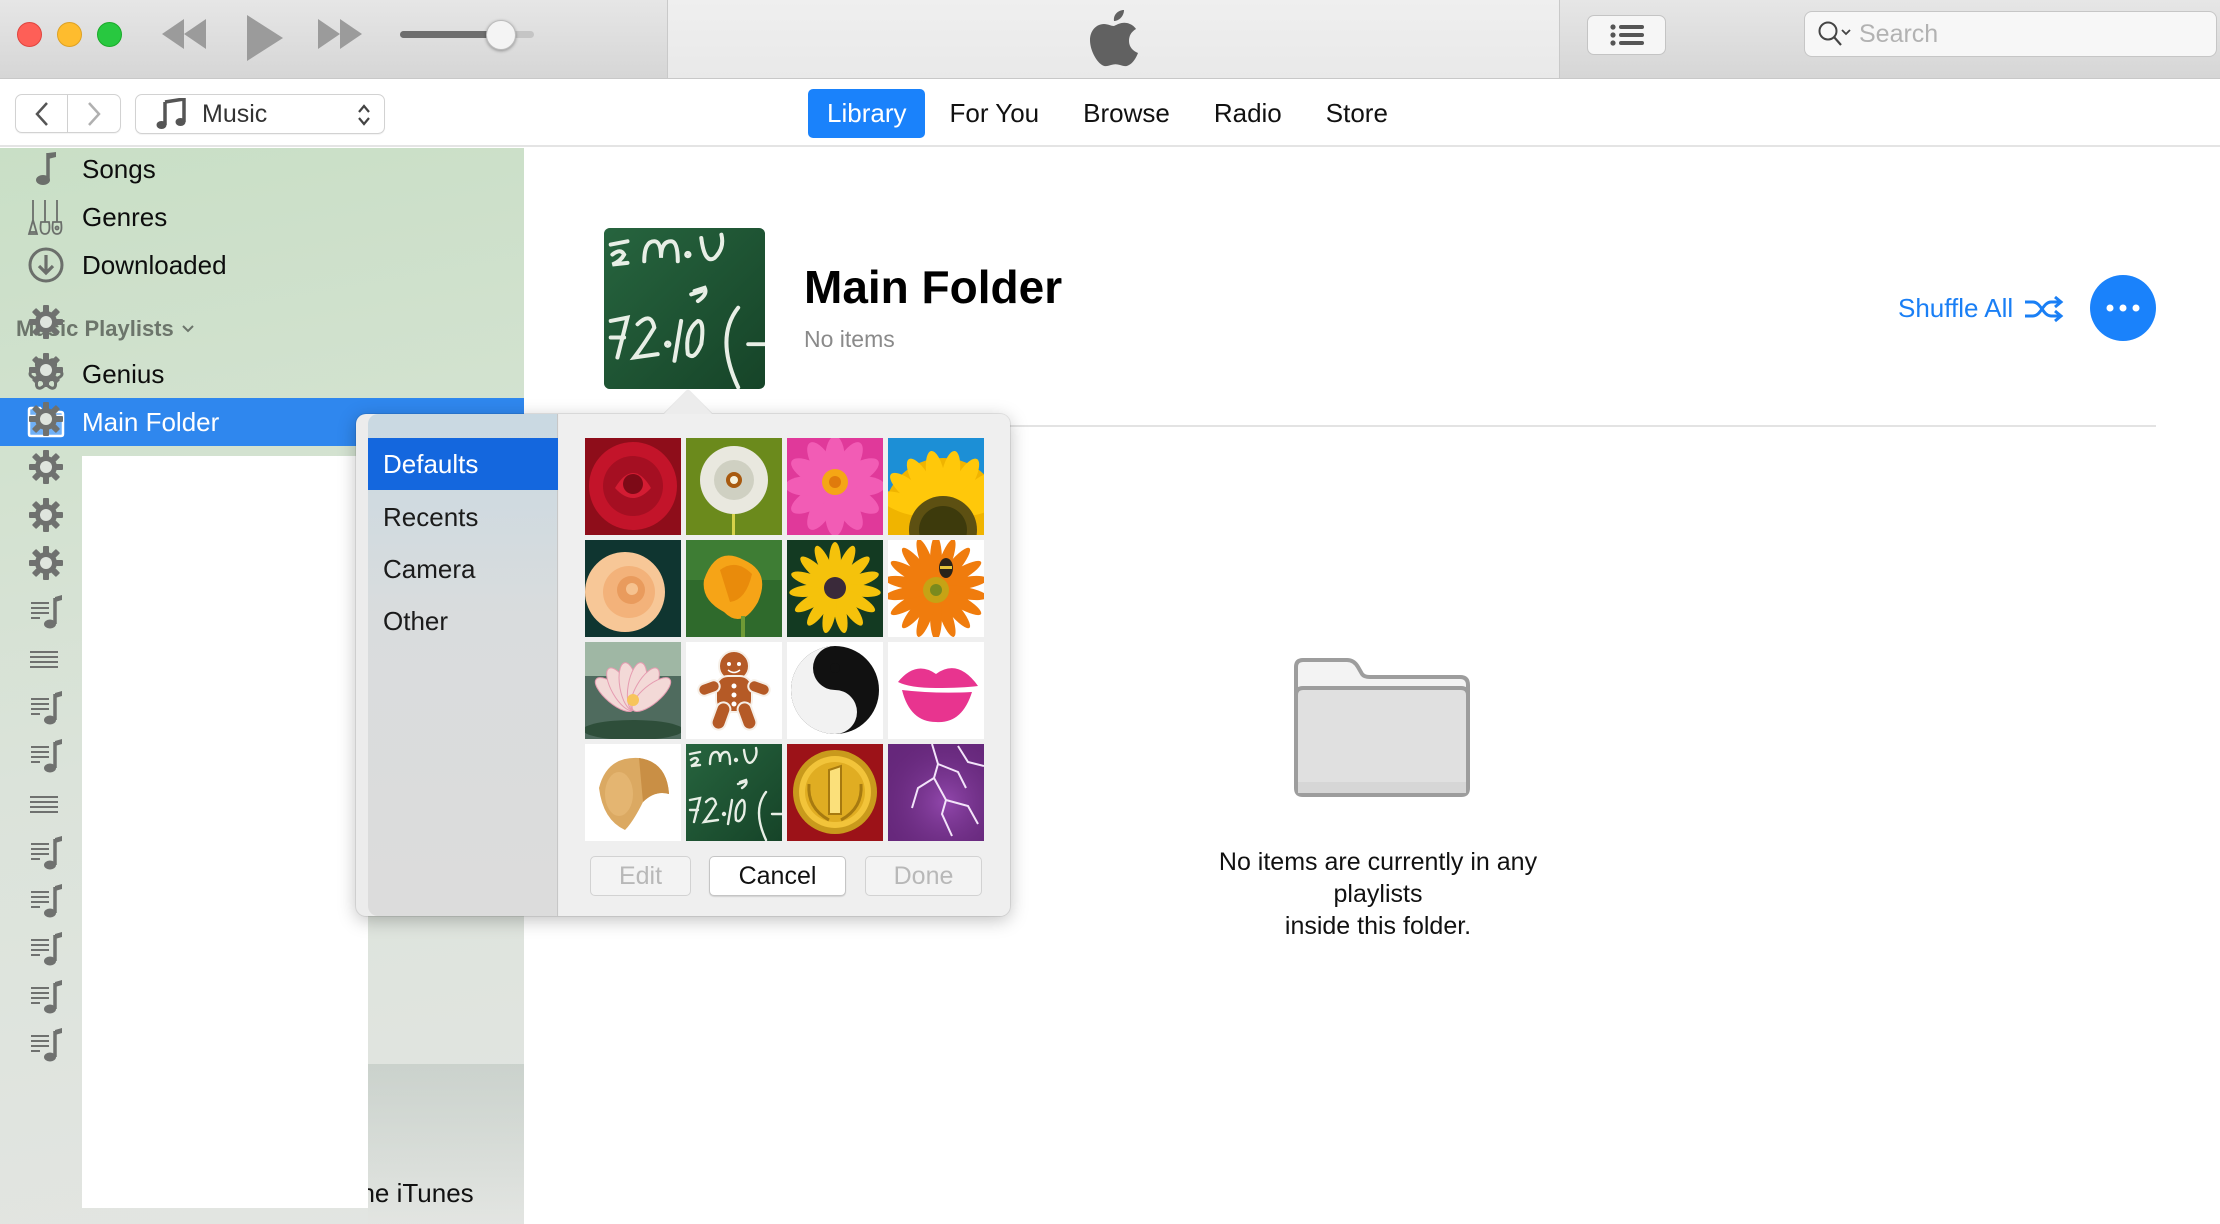  Describe the element at coordinates (69, 34) in the screenshot. I see `minimize-window-button` at that location.